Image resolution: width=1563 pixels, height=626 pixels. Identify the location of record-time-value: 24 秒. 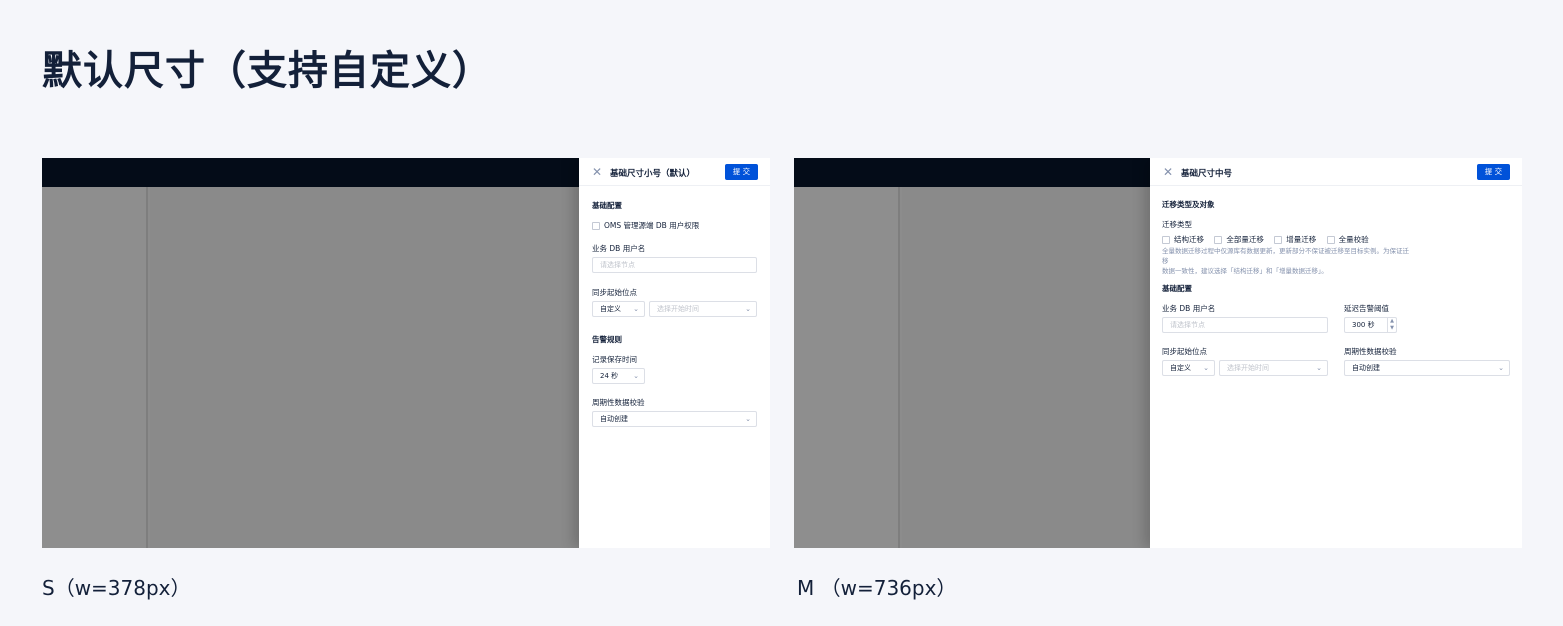
(609, 376).